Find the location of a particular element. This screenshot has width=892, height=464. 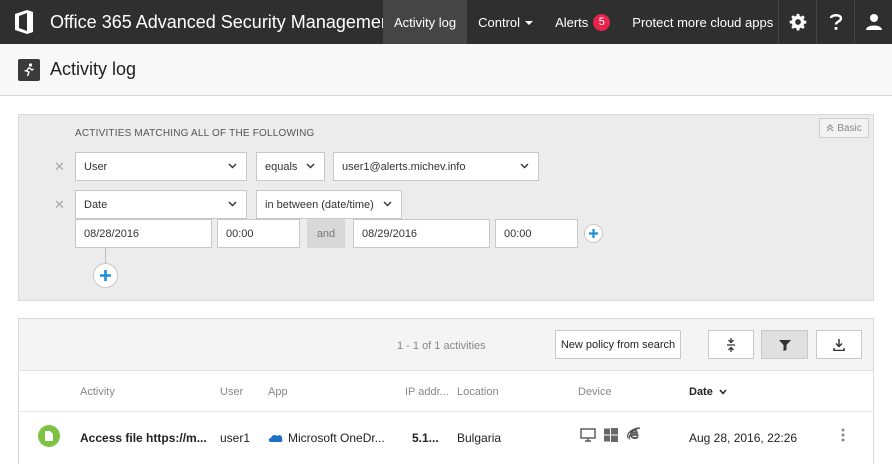

add-condition-button is located at coordinates (593, 233).